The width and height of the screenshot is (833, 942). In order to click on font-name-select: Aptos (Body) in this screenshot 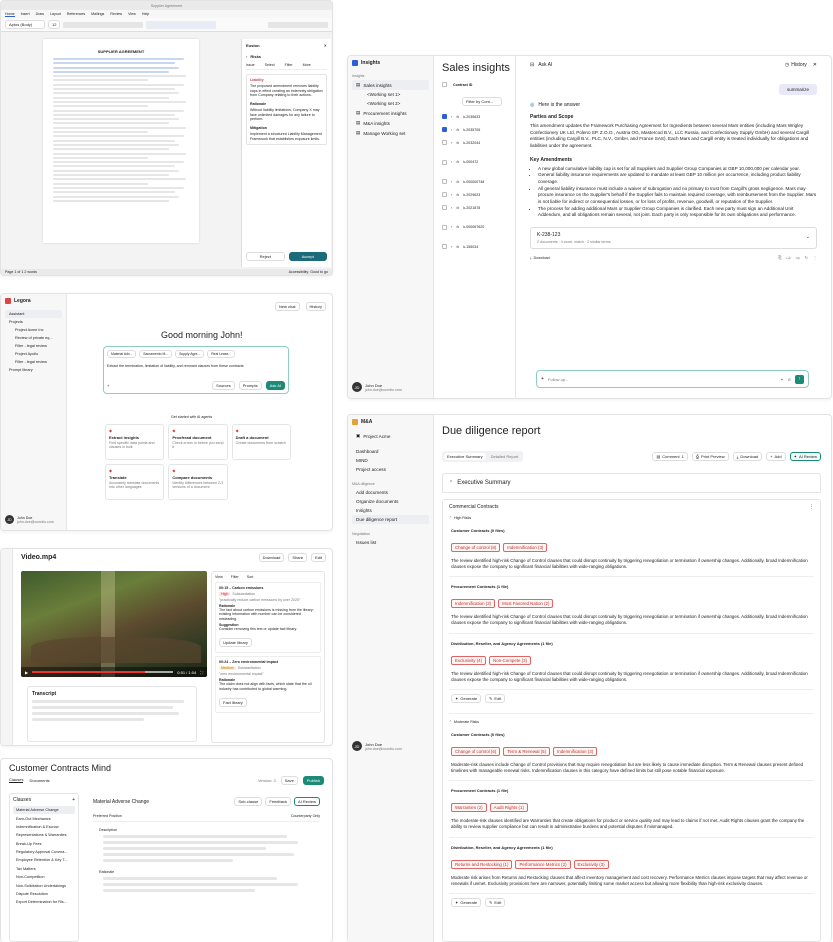, I will do `click(25, 24)`.